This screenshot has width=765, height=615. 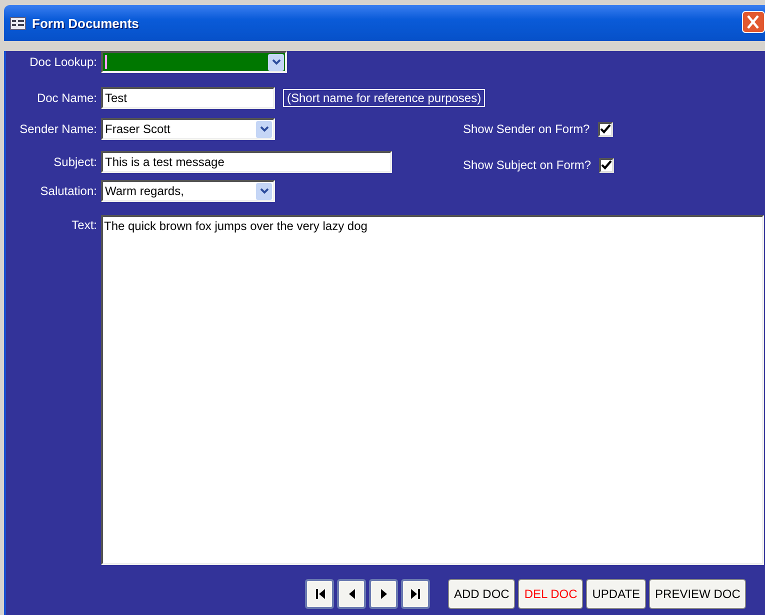 What do you see at coordinates (697, 594) in the screenshot?
I see `action-button: PREVIEW DOC` at bounding box center [697, 594].